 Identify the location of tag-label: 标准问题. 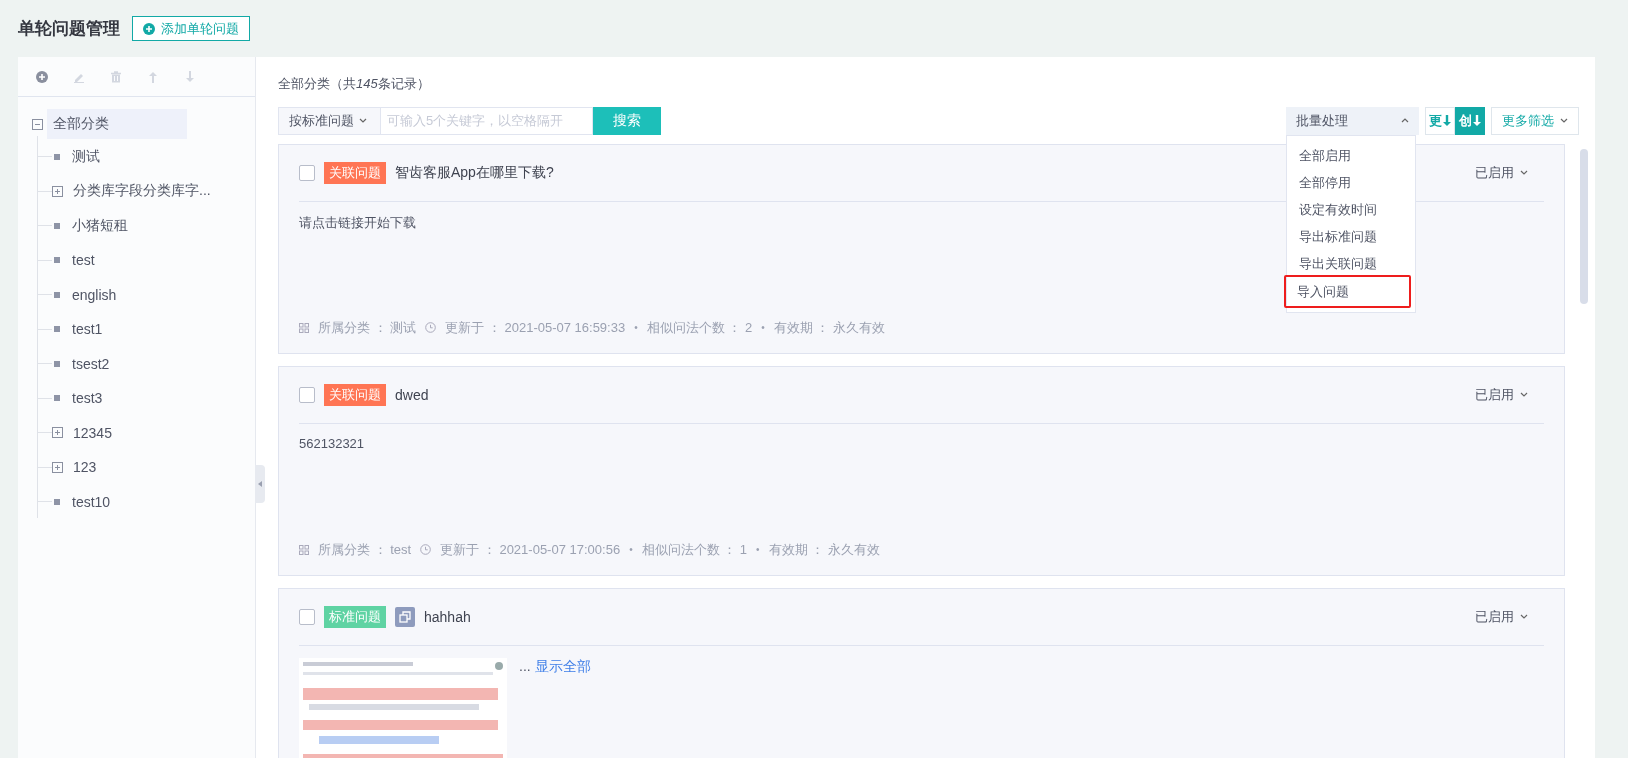
(355, 616).